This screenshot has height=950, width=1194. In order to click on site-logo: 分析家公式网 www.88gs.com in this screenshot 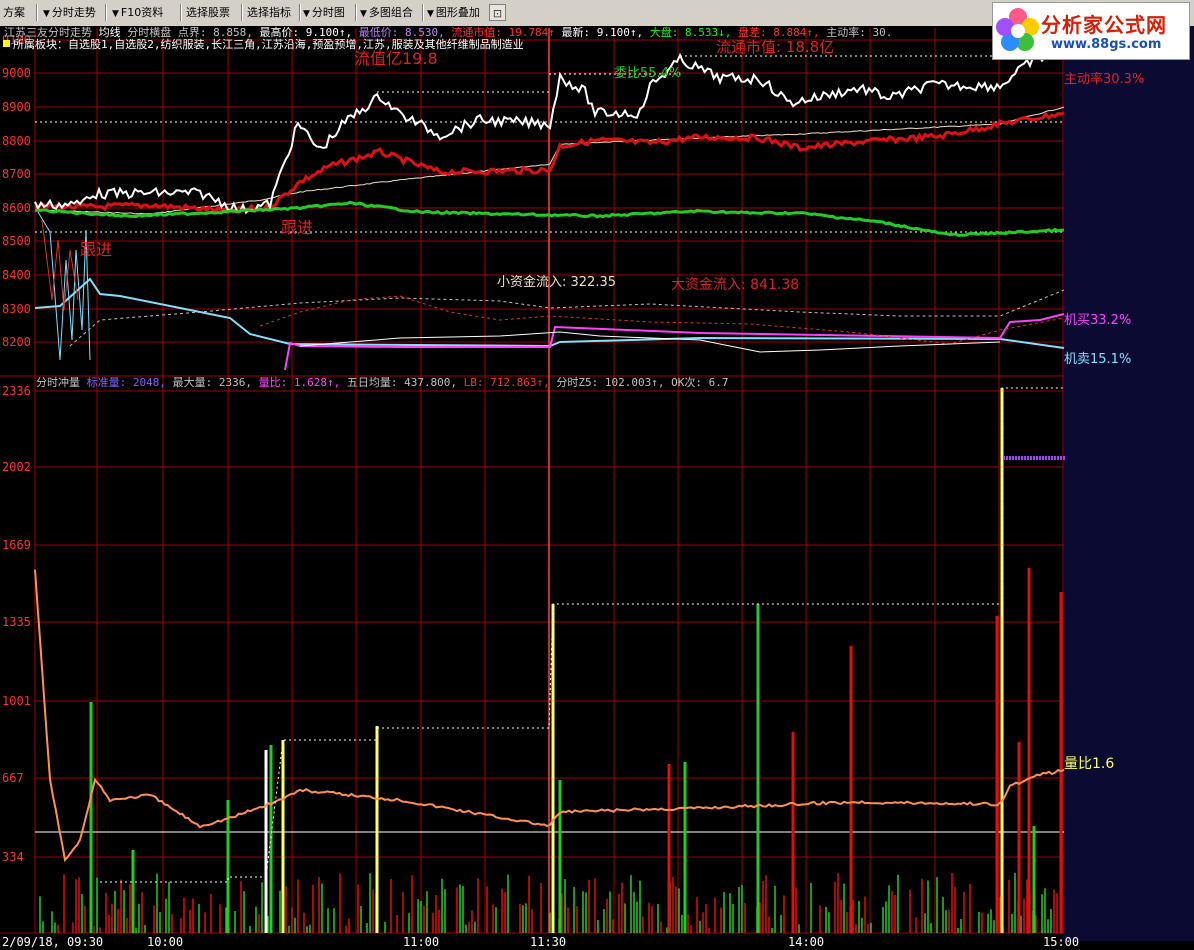, I will do `click(1091, 31)`.